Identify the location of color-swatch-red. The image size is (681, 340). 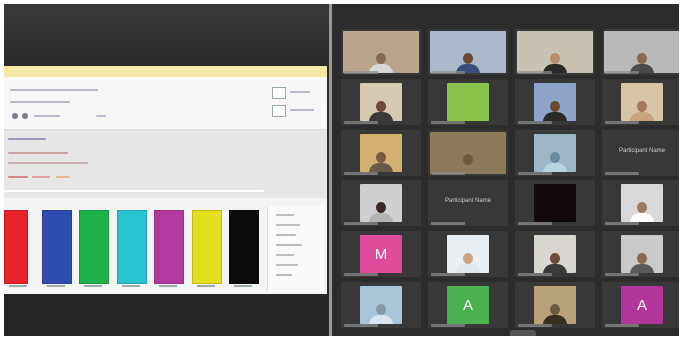
(16, 247).